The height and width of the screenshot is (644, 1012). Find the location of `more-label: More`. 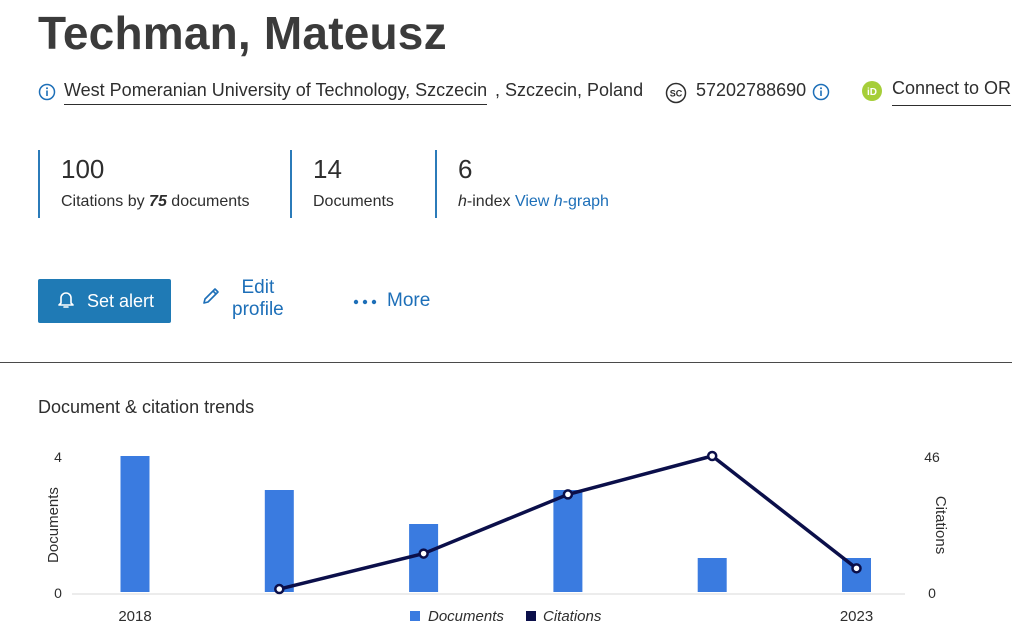

more-label: More is located at coordinates (409, 300).